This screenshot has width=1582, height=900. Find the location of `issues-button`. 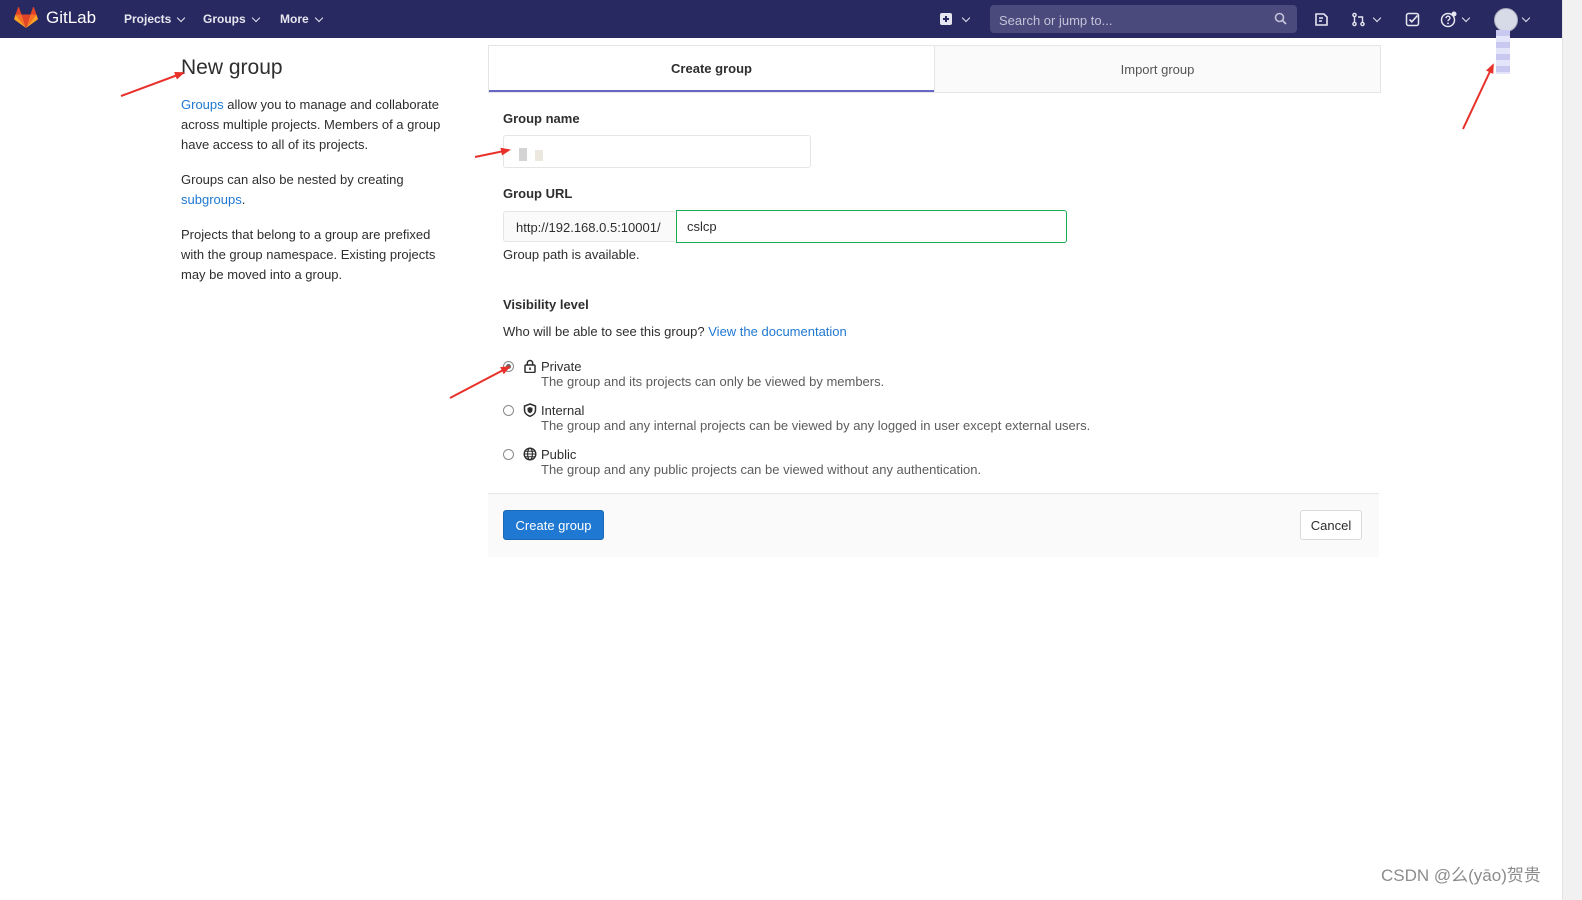

issues-button is located at coordinates (1324, 19).